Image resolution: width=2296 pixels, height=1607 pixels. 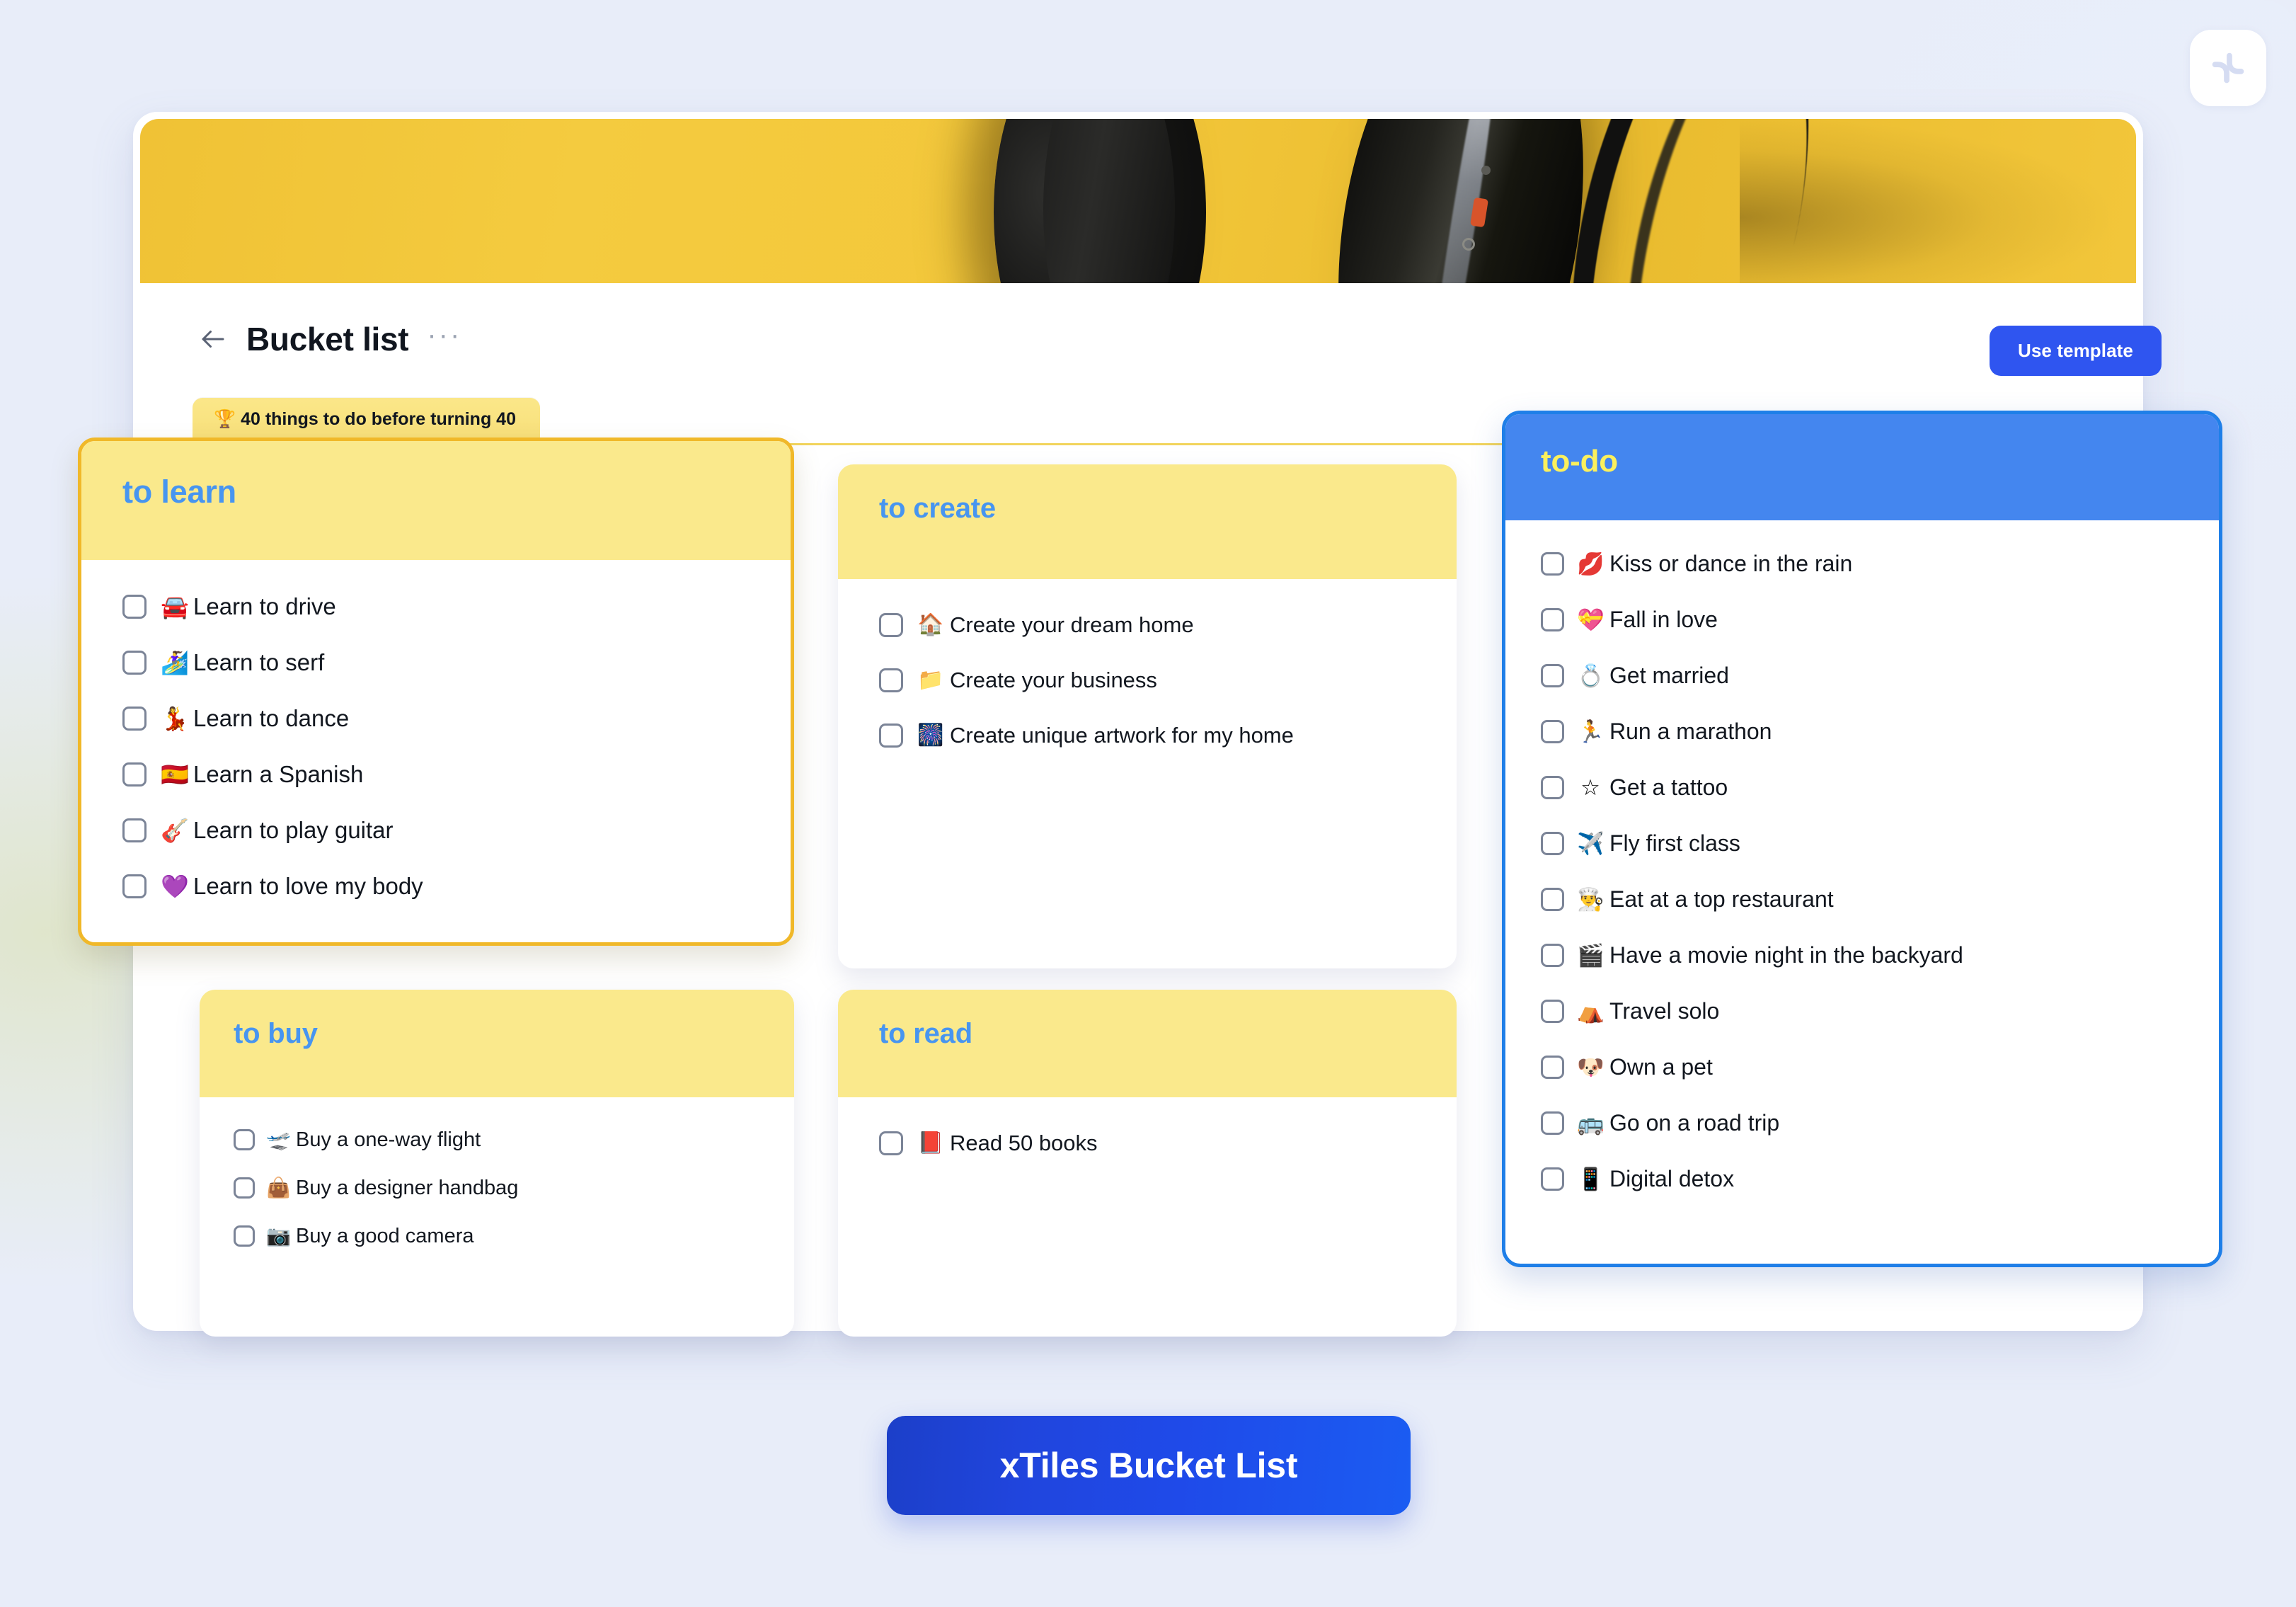 I want to click on todo-item-label: Create your dream home, so click(x=1072, y=624).